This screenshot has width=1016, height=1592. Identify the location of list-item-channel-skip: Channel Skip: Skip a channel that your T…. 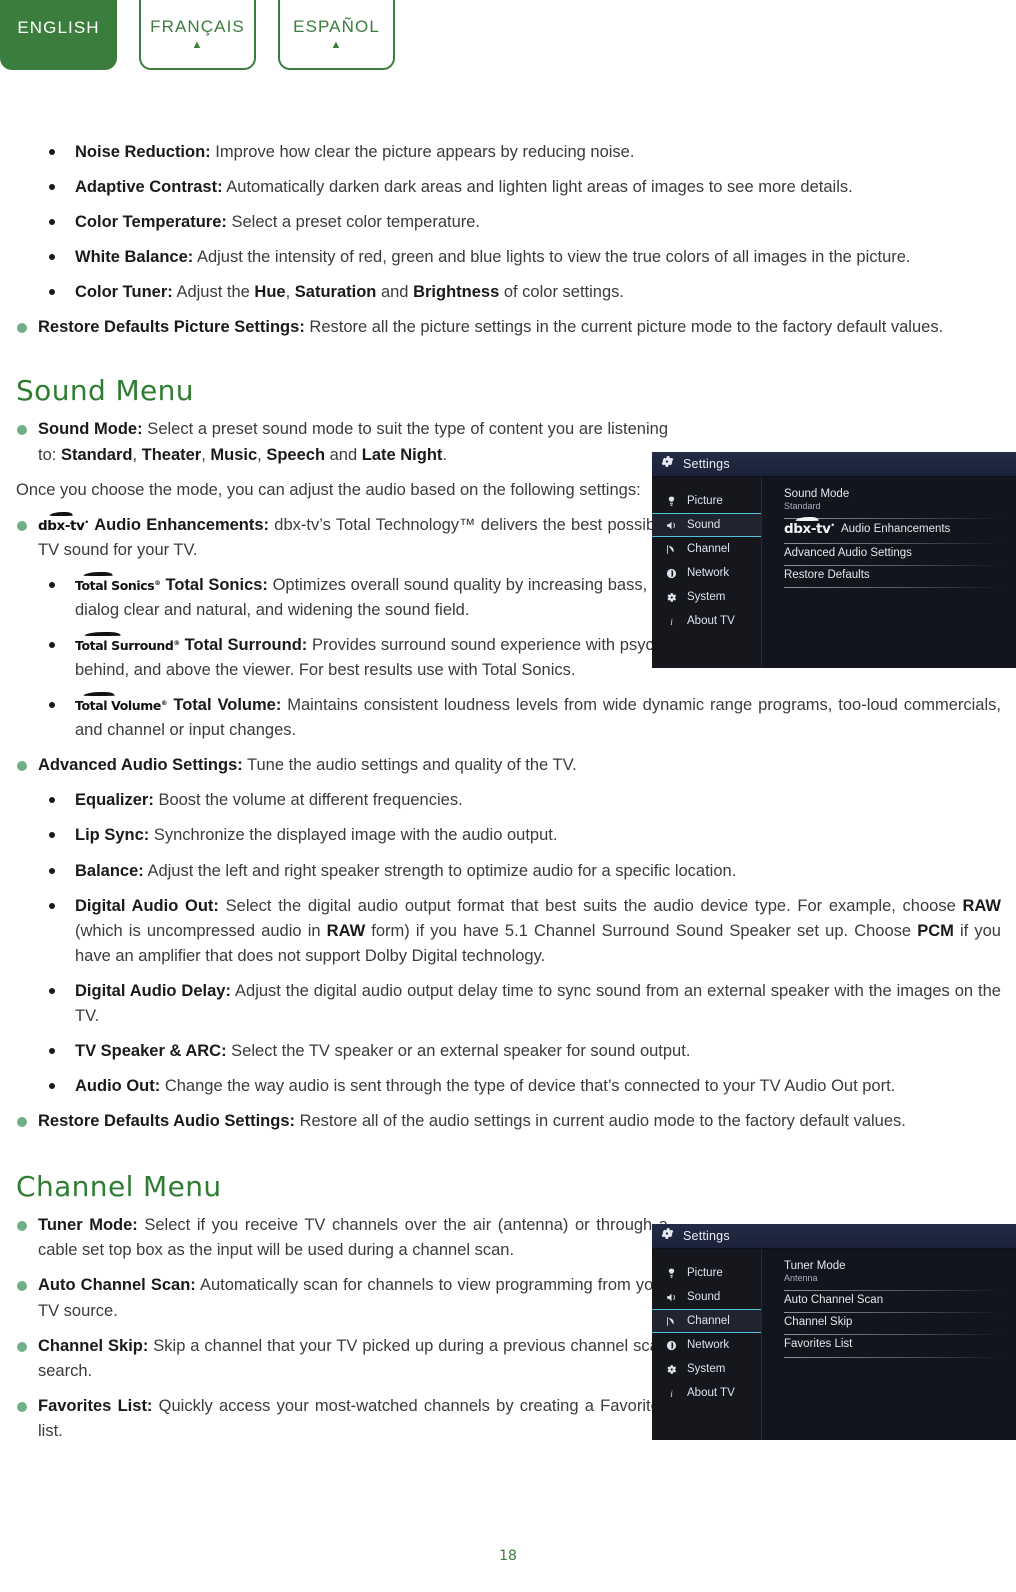
(342, 1359).